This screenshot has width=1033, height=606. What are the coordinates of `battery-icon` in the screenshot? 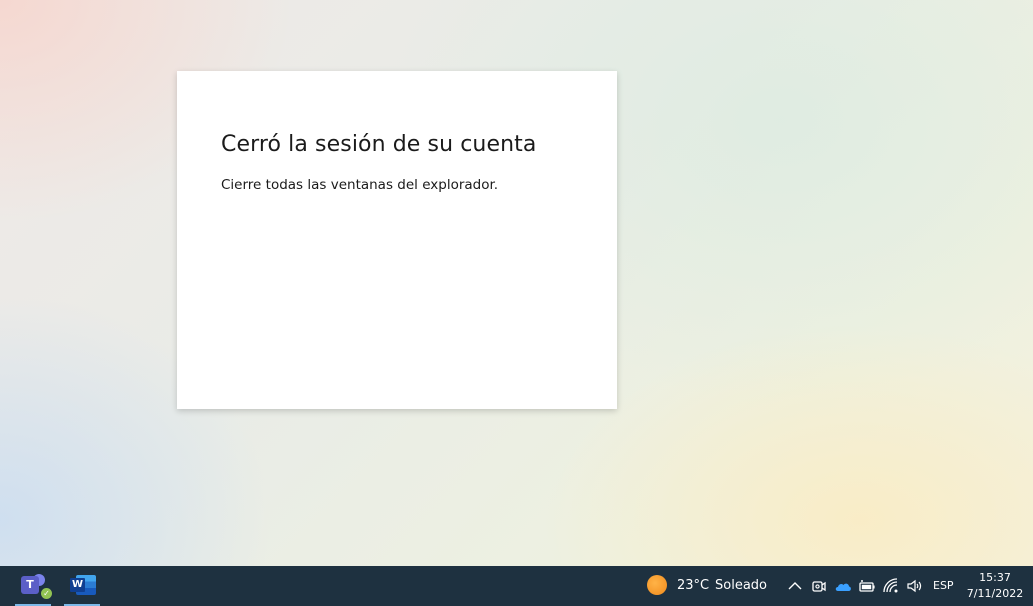 It's located at (867, 586).